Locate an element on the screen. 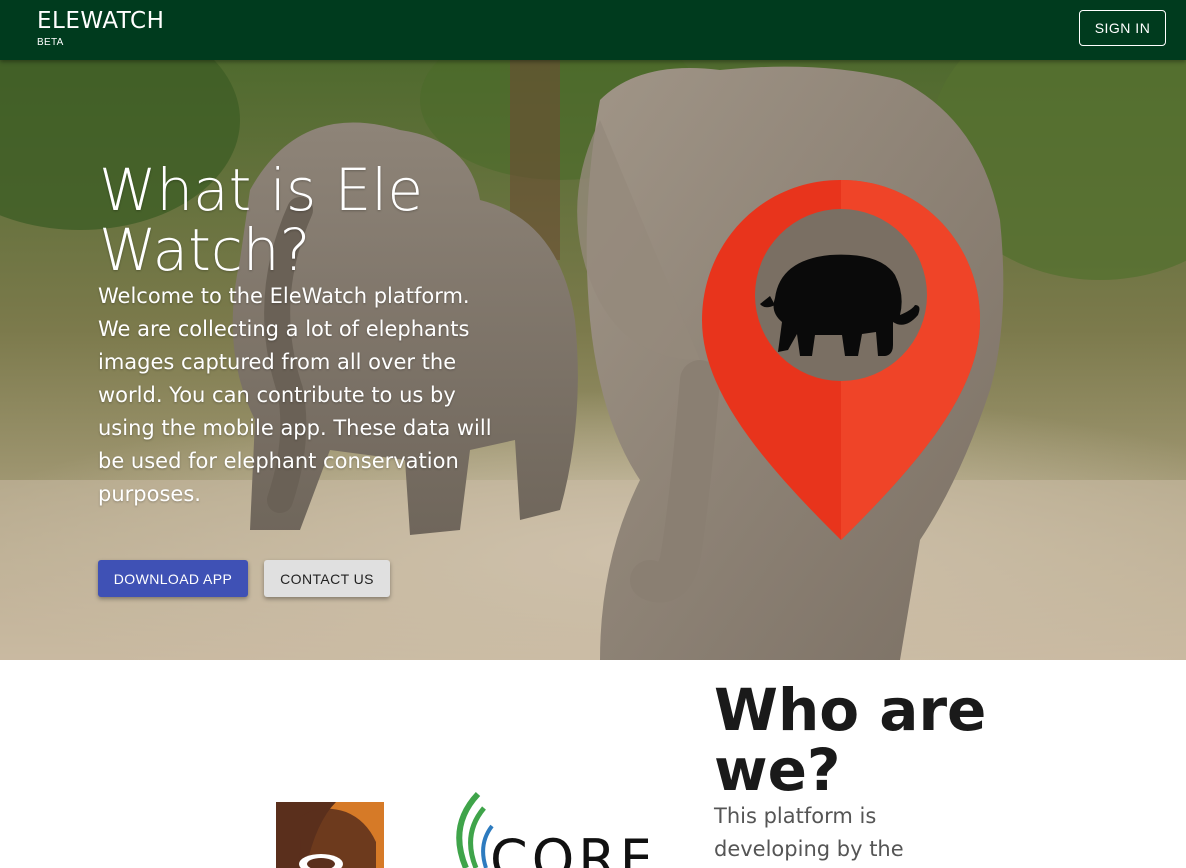 The height and width of the screenshot is (868, 1186). partner-logo-1-art is located at coordinates (330, 835).